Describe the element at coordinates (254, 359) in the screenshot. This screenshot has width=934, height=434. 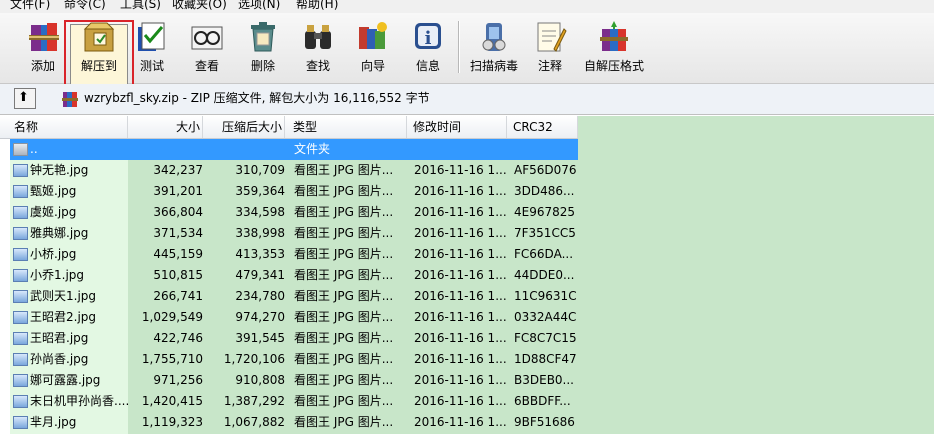
I see `row-packed-size: 1,720,106` at that location.